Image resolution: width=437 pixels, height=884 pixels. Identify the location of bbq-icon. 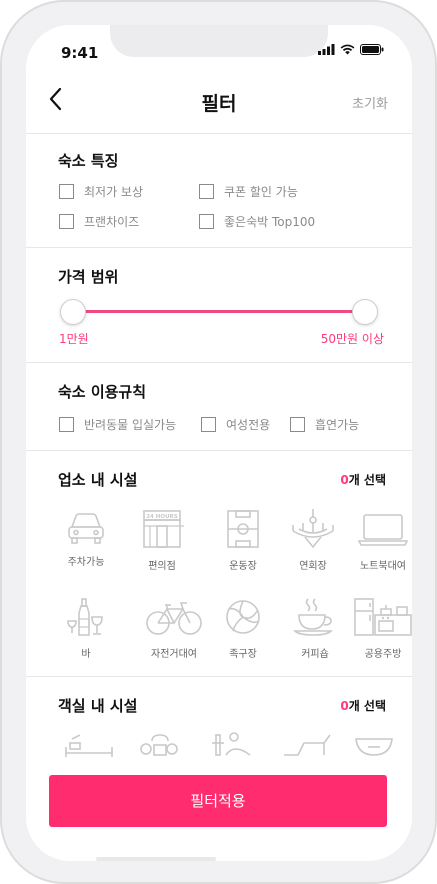
(159, 745).